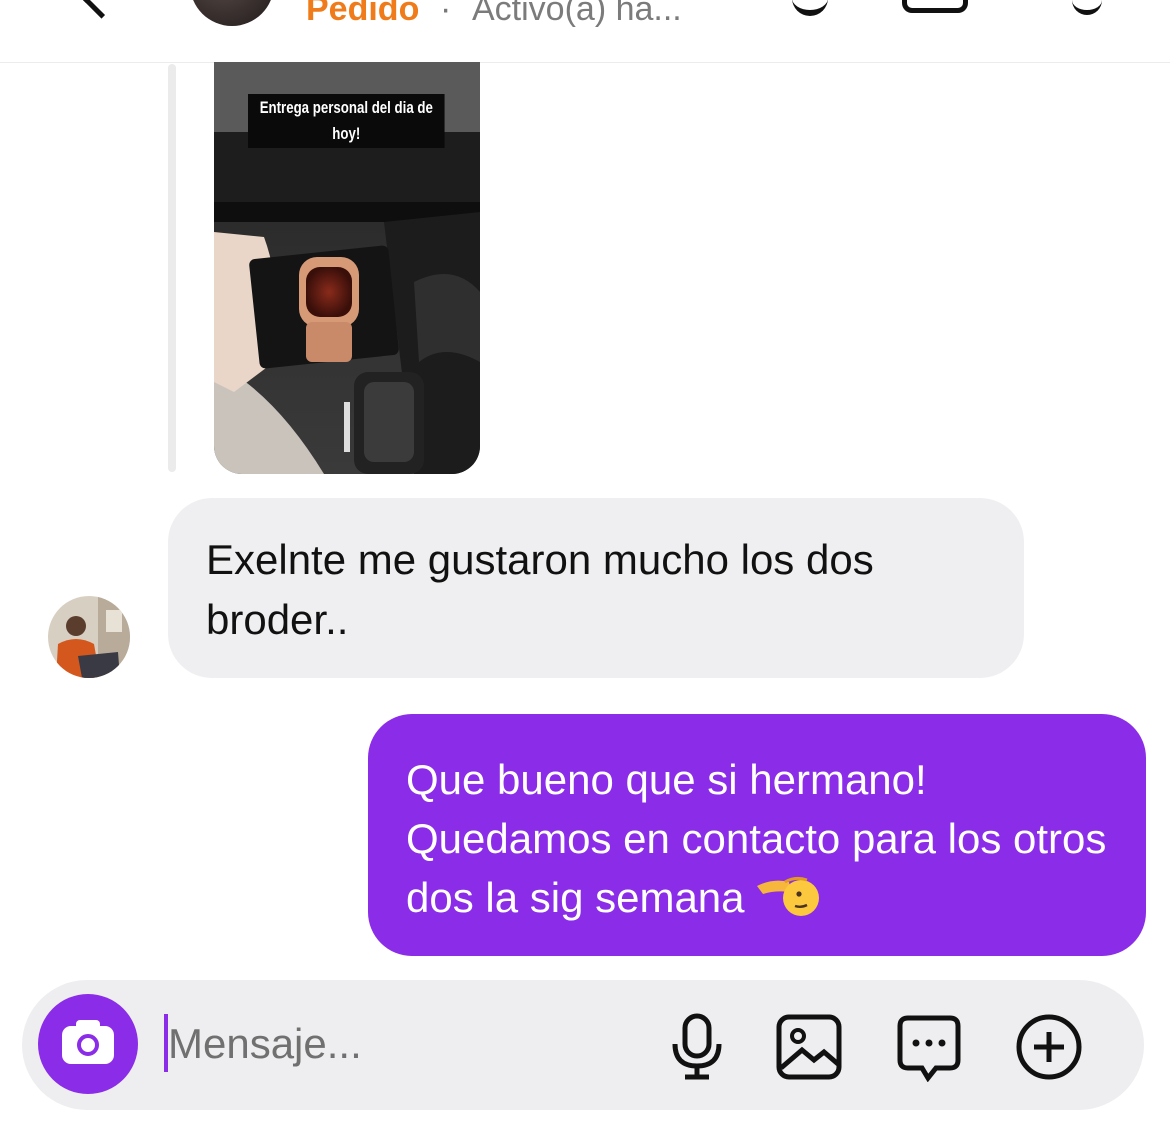  Describe the element at coordinates (1087, 7) in the screenshot. I see `info-icon` at that location.